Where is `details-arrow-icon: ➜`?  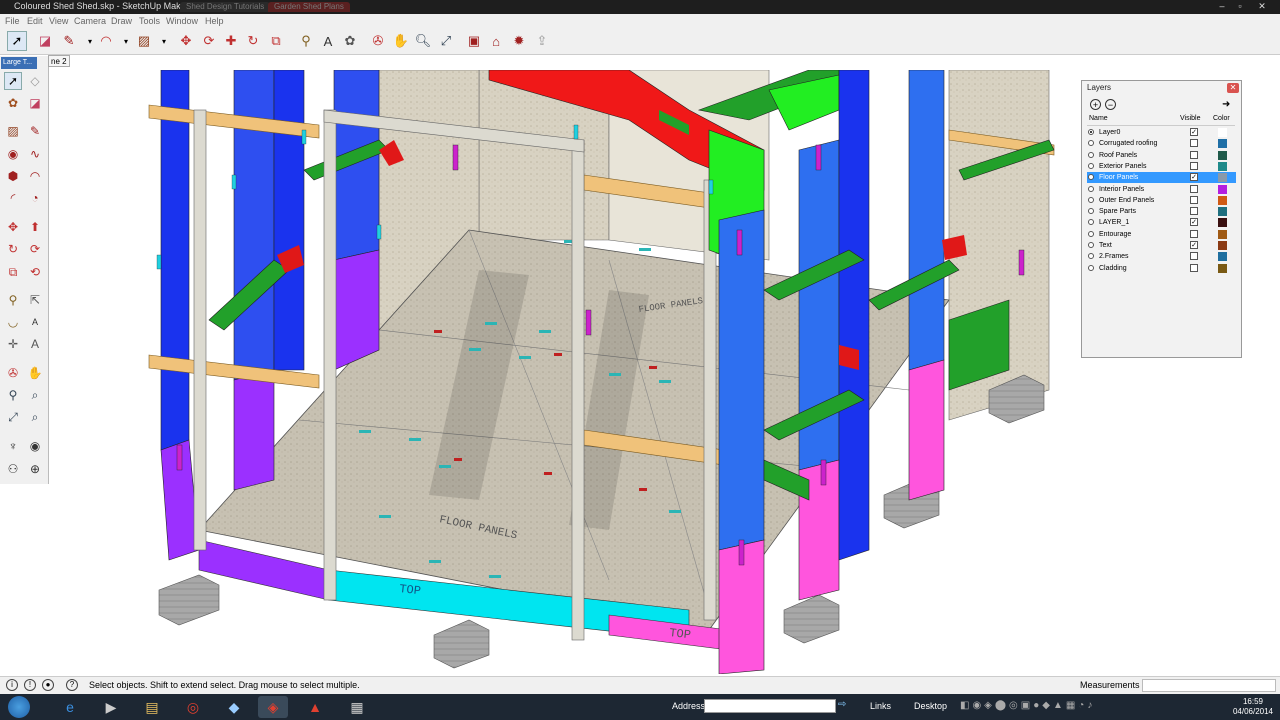 details-arrow-icon: ➜ is located at coordinates (1226, 104).